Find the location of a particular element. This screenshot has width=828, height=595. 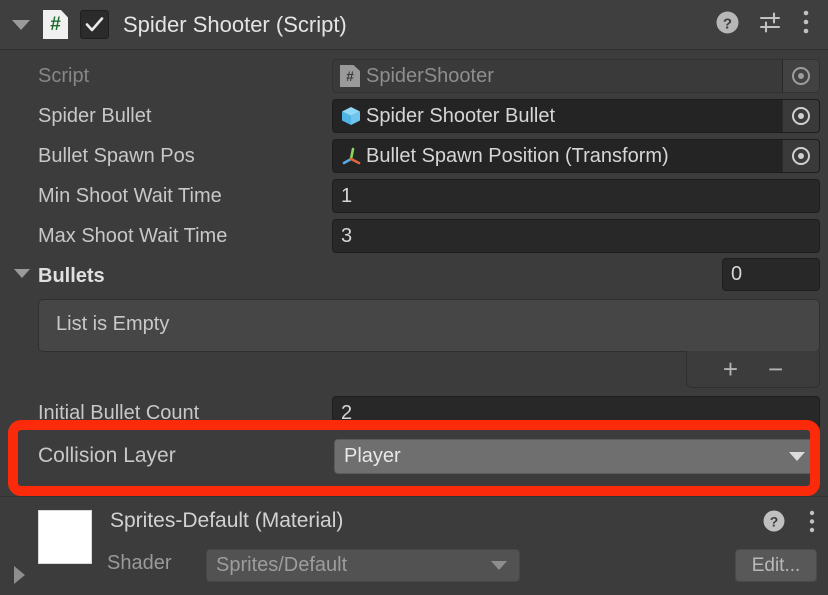

property-label: Bullet Spawn Pos is located at coordinates (116, 155).